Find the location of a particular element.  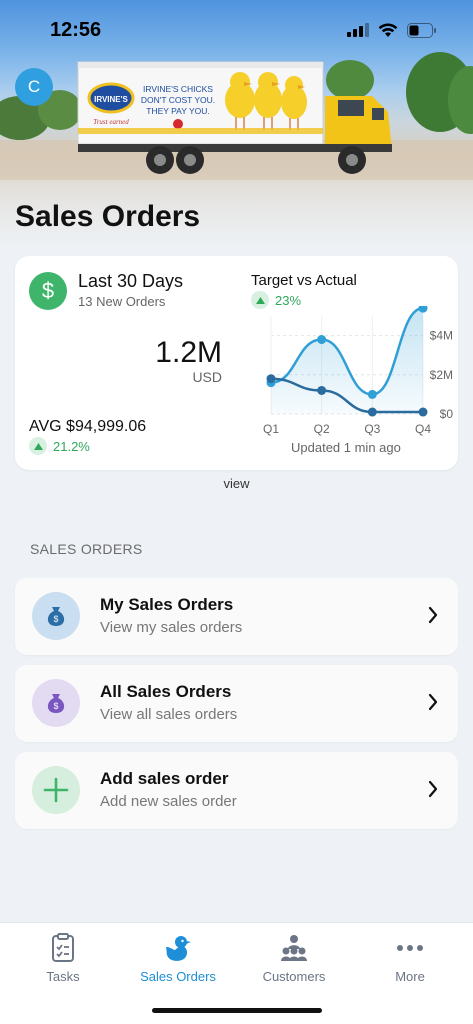

svg-text: DON'T COST YOU. is located at coordinates (178, 100).